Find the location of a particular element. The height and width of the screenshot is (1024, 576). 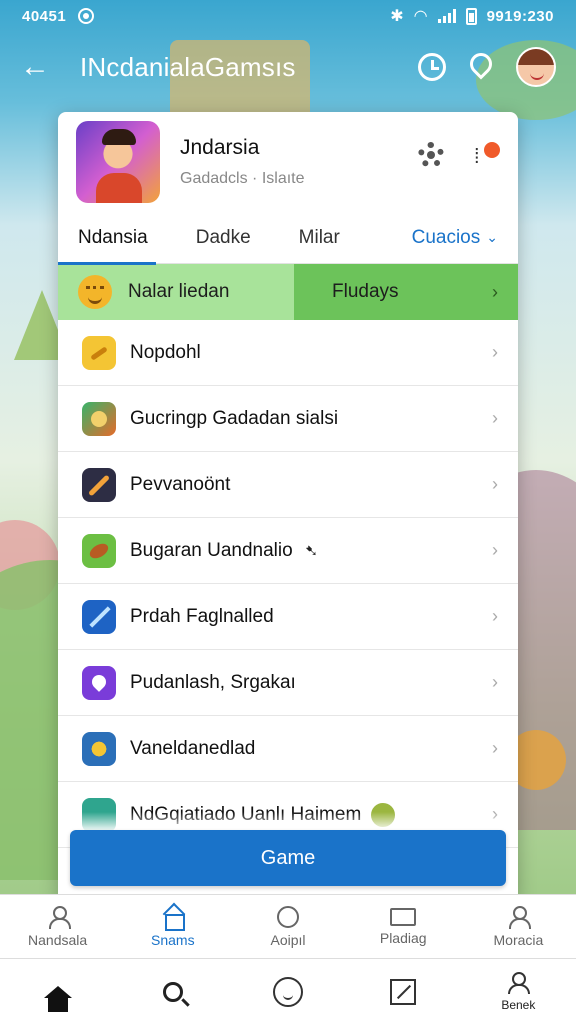

list-item: Gucringp Gadadan sialsi › is located at coordinates (288, 419).